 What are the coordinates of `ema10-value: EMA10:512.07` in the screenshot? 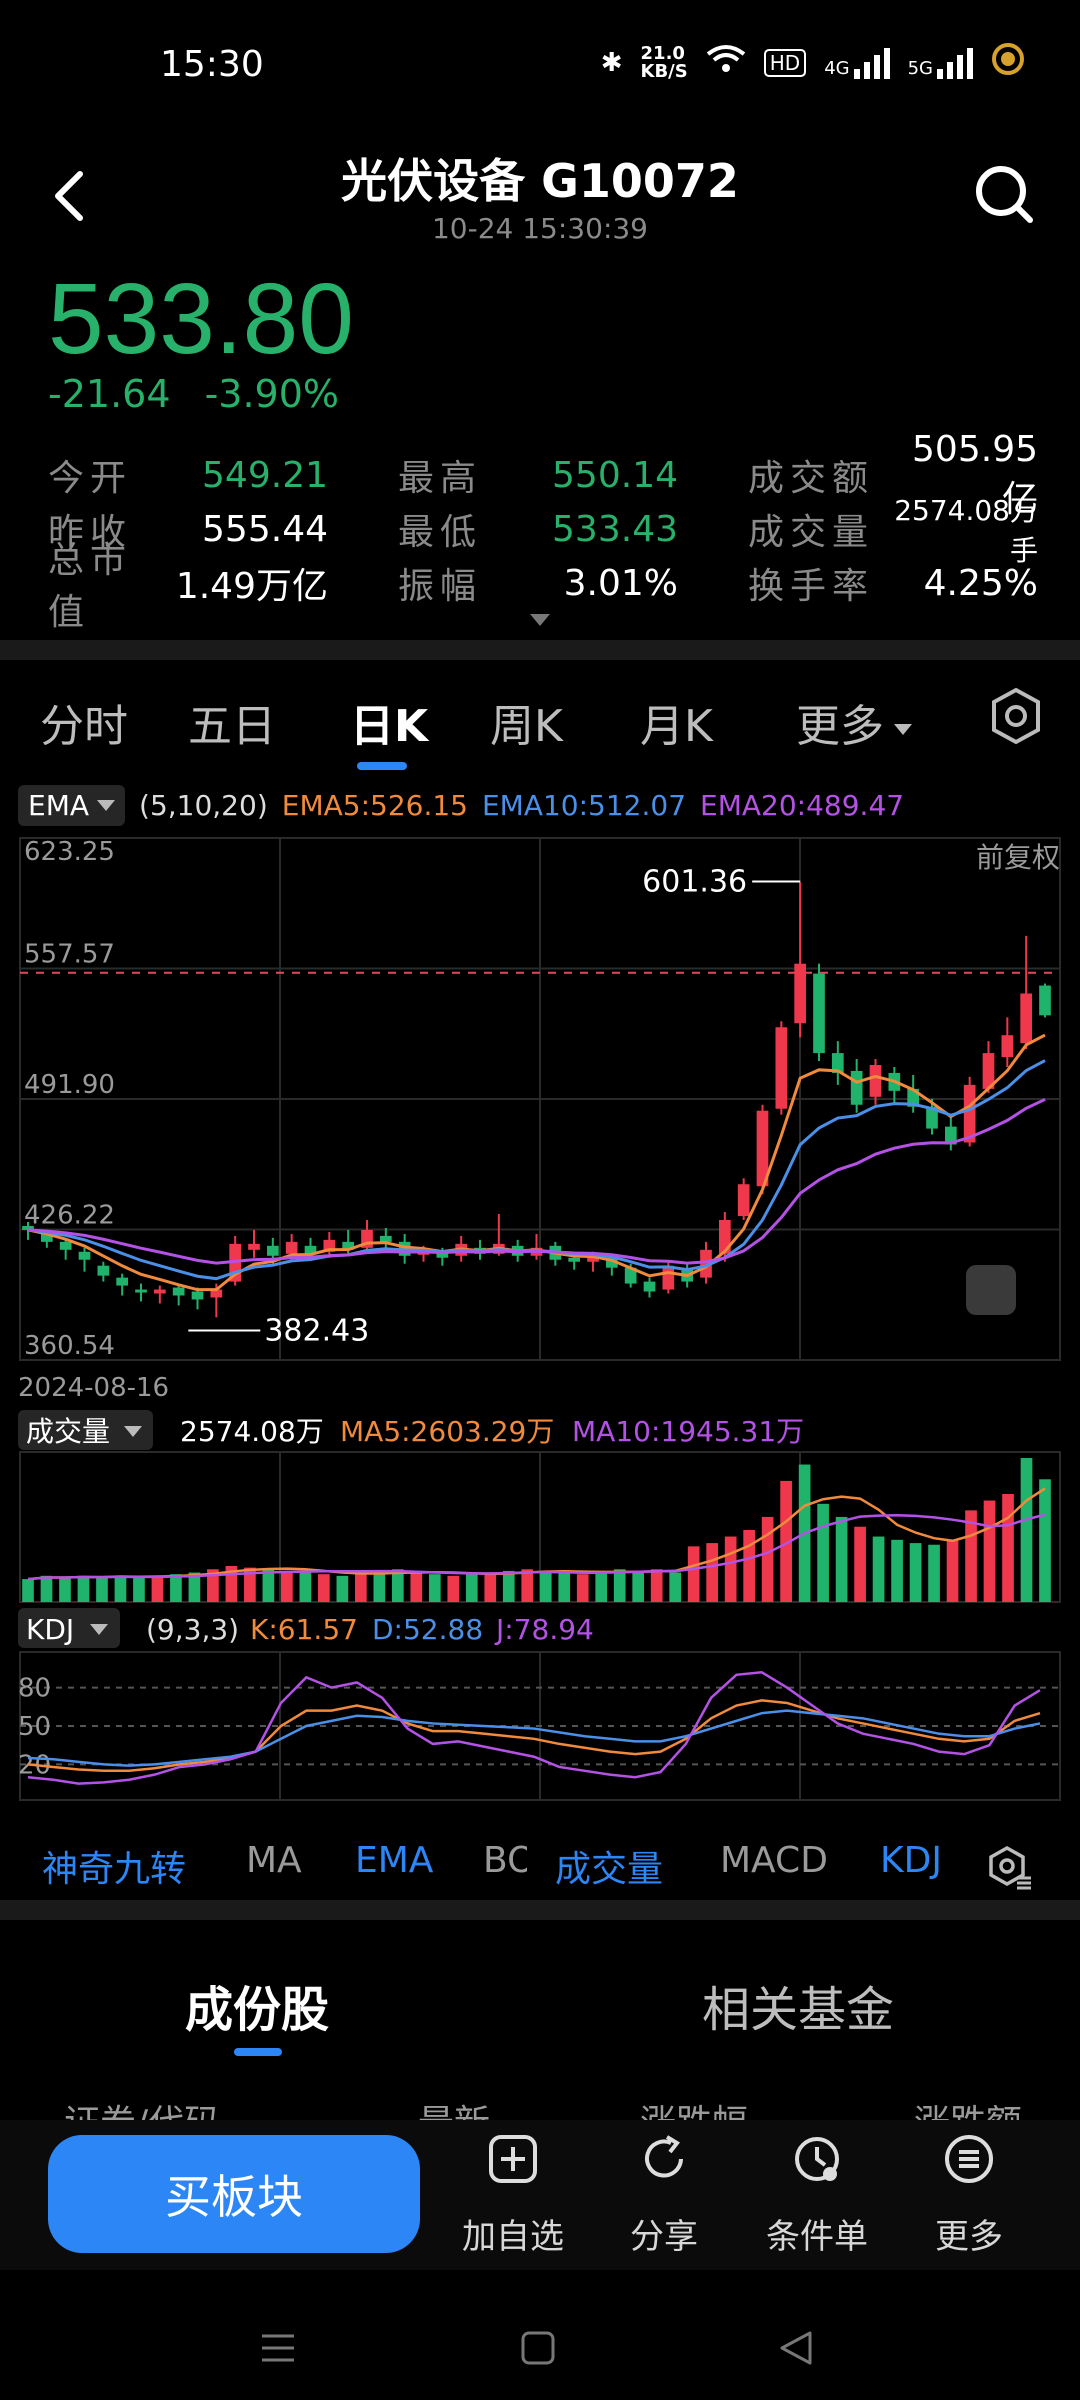 It's located at (584, 805).